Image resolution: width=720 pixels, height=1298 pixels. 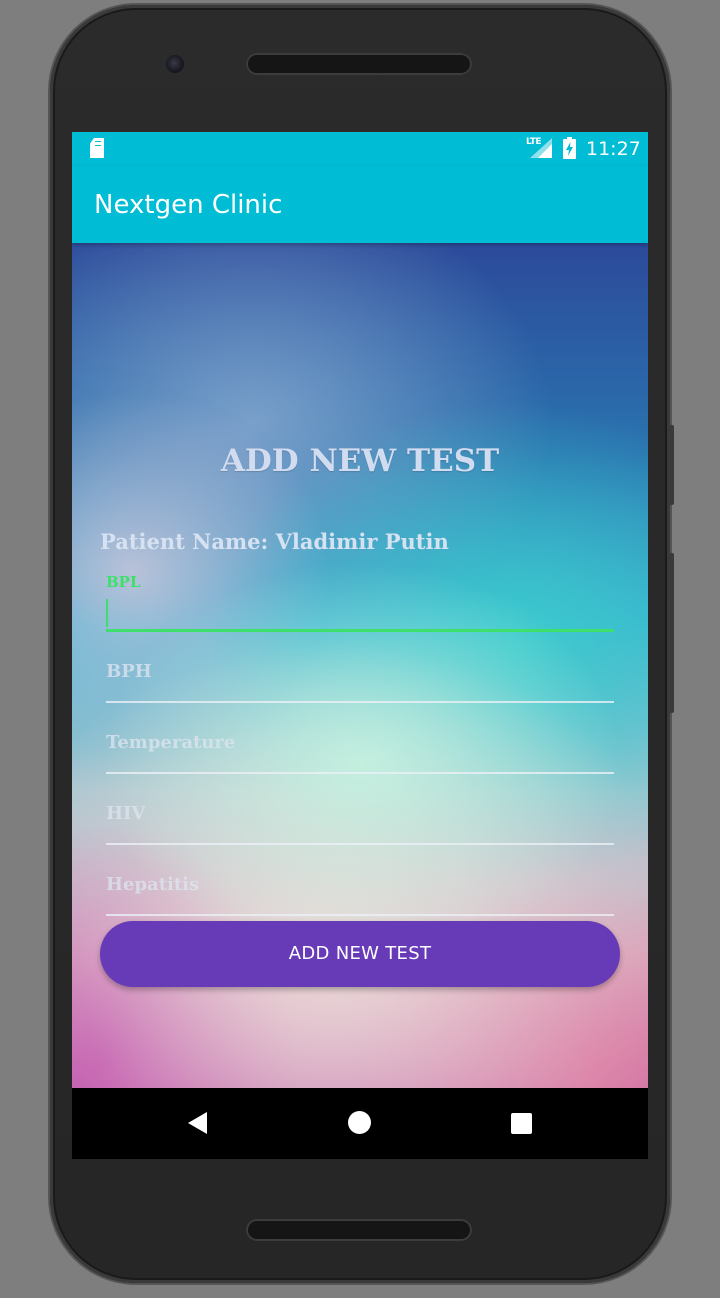 What do you see at coordinates (153, 884) in the screenshot?
I see `hepatitis-placeholder: Hepatitis` at bounding box center [153, 884].